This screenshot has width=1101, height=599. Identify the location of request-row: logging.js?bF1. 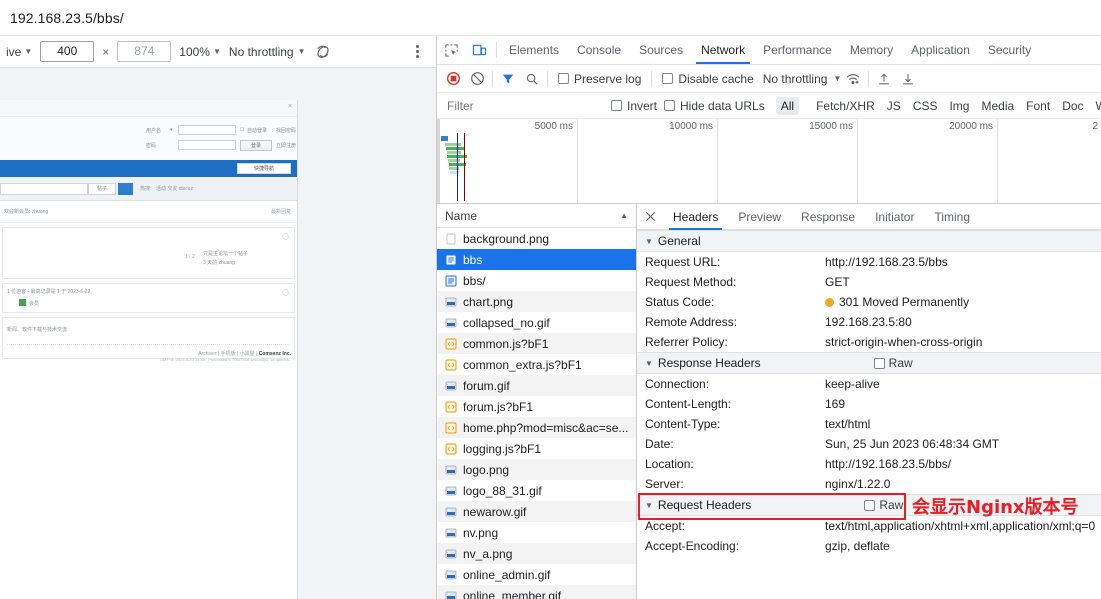
(536, 448).